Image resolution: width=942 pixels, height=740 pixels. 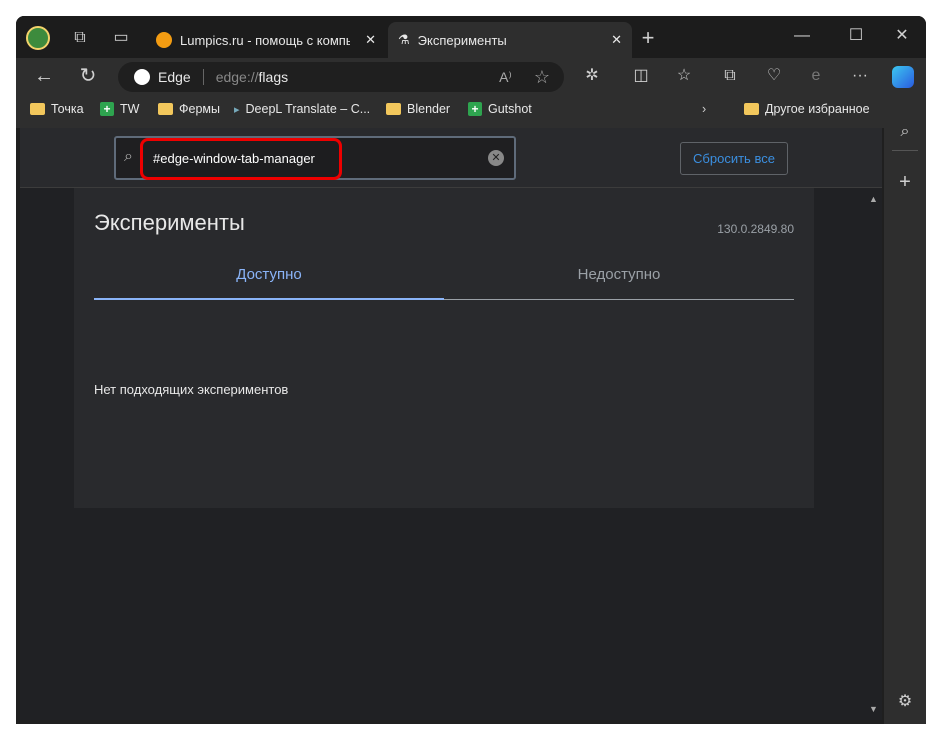 I want to click on vertical-tabs-icon: ▭, so click(x=121, y=38).